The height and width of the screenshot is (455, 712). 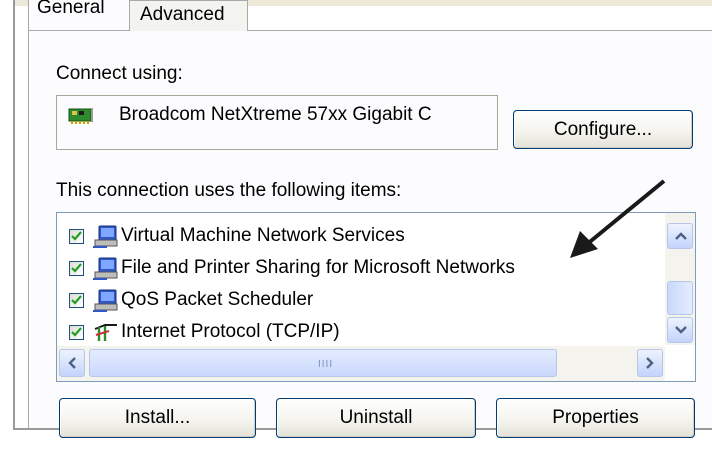 I want to click on scroll-left-button, so click(x=72, y=363).